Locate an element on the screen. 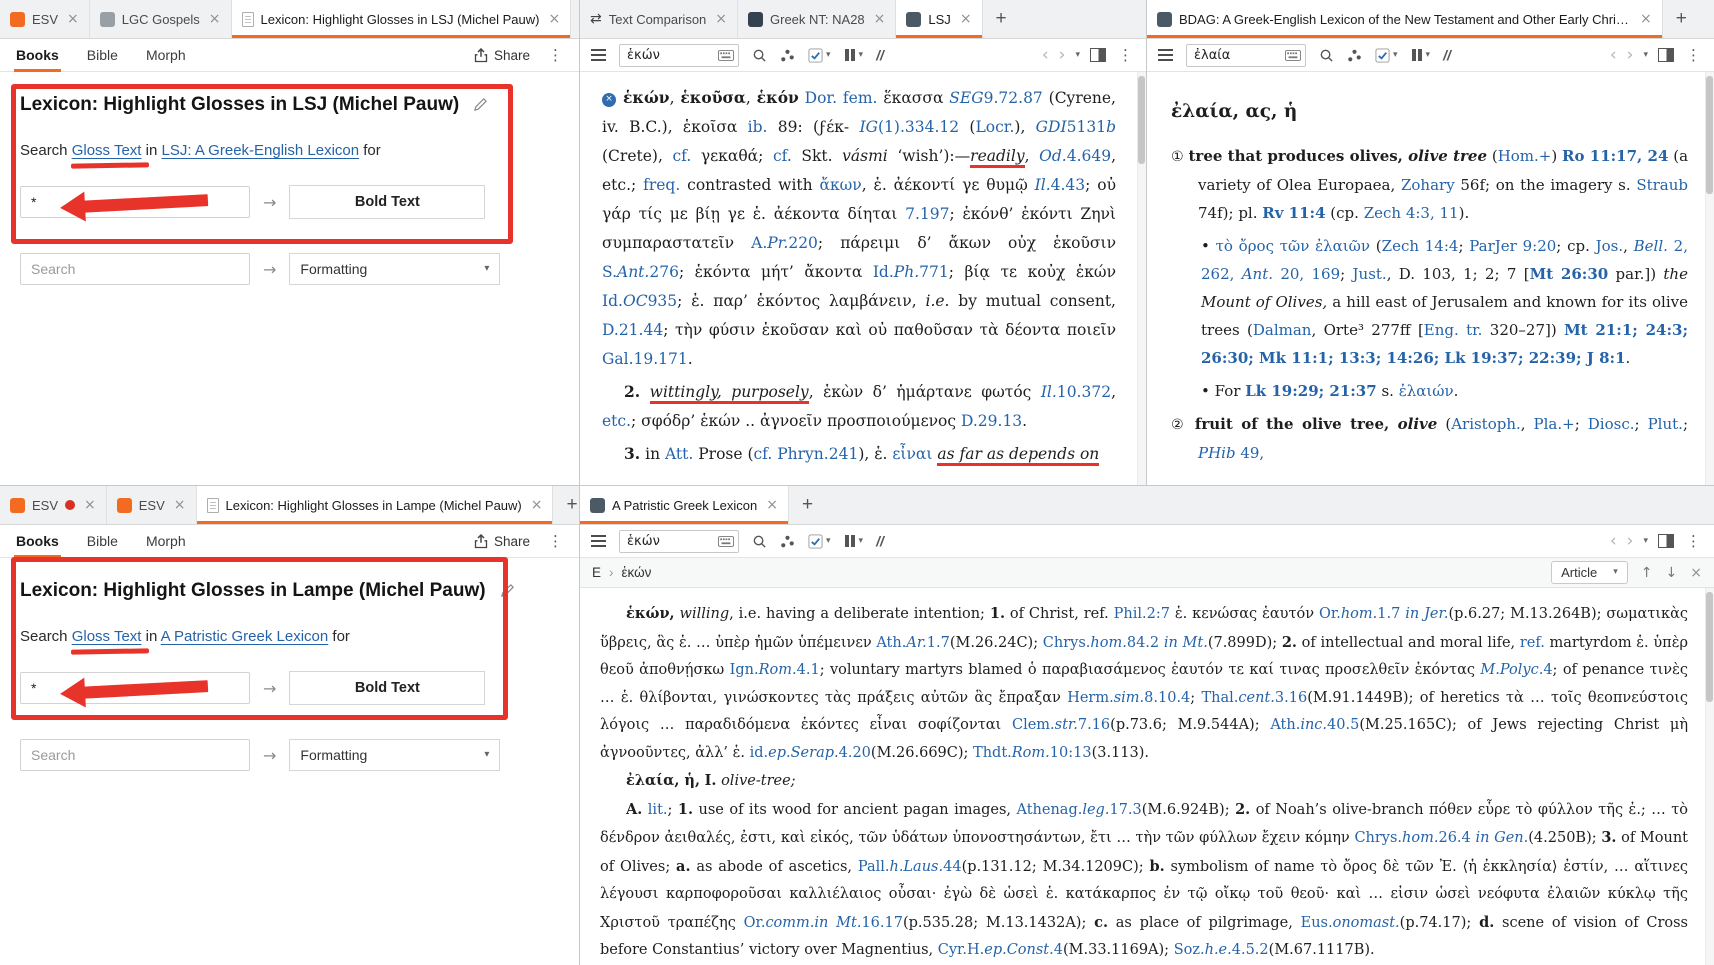 Image resolution: width=1714 pixels, height=965 pixels. breadcrumb-letter: Ε is located at coordinates (596, 572).